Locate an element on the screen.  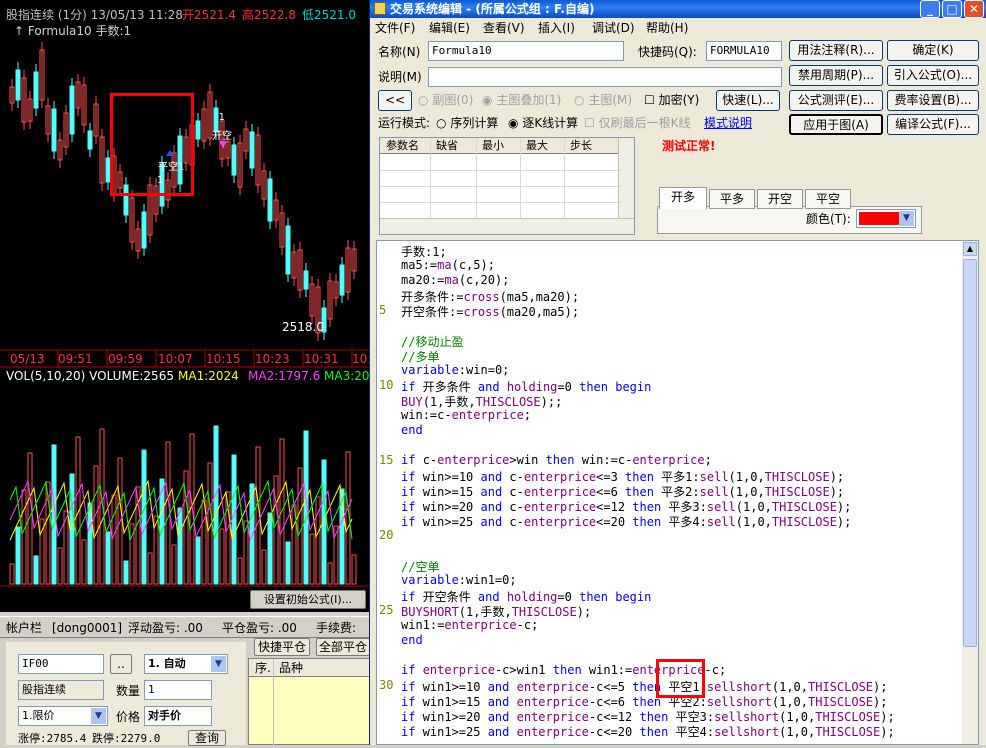
param-col-header: 最小 is located at coordinates (493, 146).